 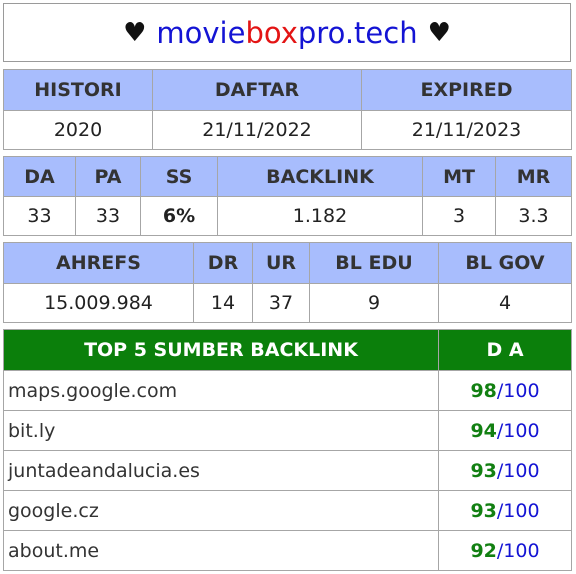 What do you see at coordinates (533, 216) in the screenshot?
I see `value-mr: 3.3` at bounding box center [533, 216].